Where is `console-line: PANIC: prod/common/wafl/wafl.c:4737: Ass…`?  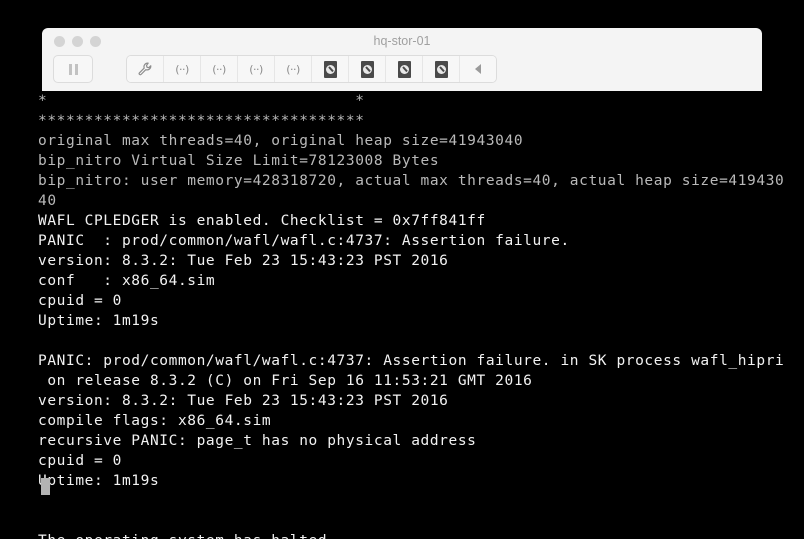
console-line: PANIC: prod/common/wafl/wafl.c:4737: Ass… is located at coordinates (411, 361).